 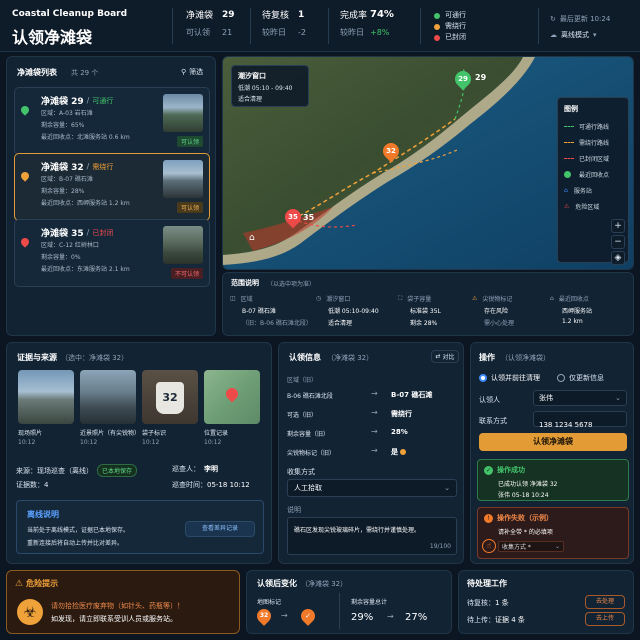 What do you see at coordinates (372, 488) in the screenshot?
I see `collect-method-select: 人工拾取 ⌄` at bounding box center [372, 488].